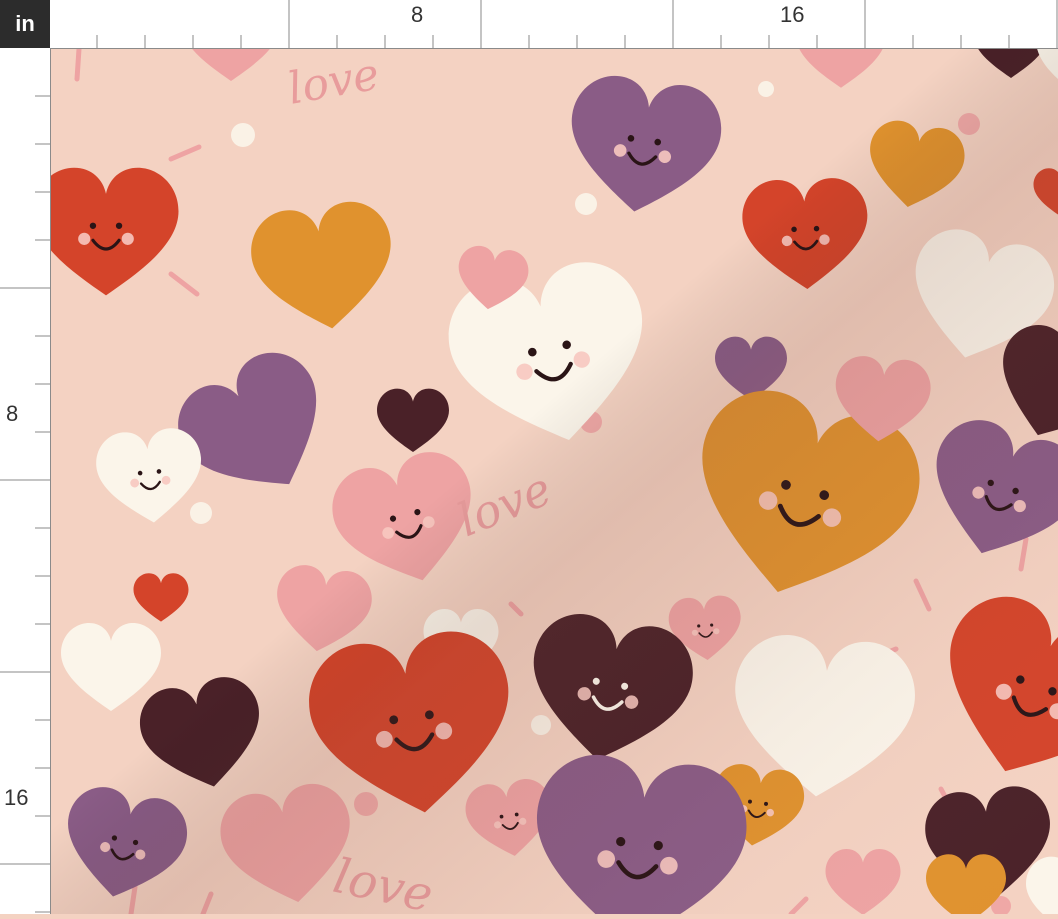  I want to click on horizontal-ruler-ticks, so click(554, 24).